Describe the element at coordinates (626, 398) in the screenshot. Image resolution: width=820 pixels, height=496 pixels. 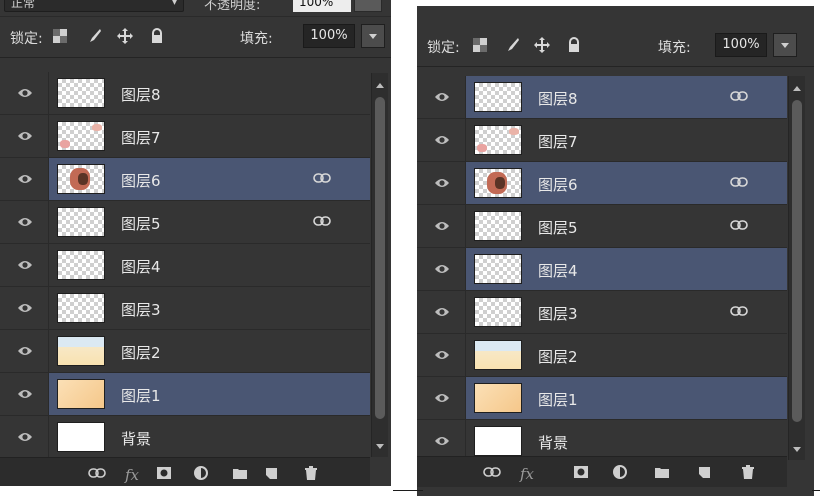
I see `layer-main-cell: 图层1` at that location.